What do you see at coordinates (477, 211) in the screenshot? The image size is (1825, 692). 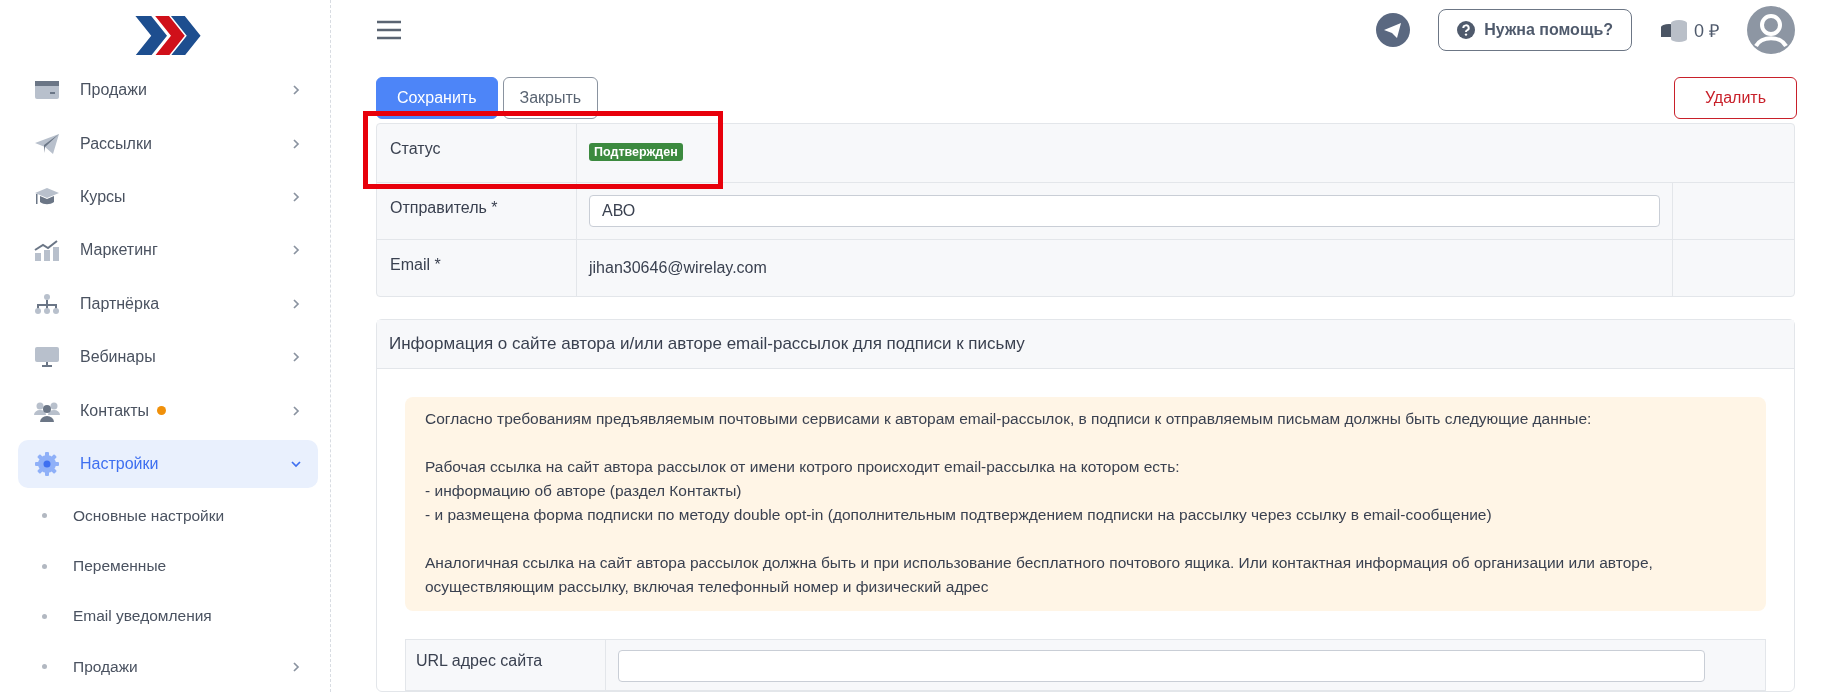 I see `field-label: Отправитель *` at bounding box center [477, 211].